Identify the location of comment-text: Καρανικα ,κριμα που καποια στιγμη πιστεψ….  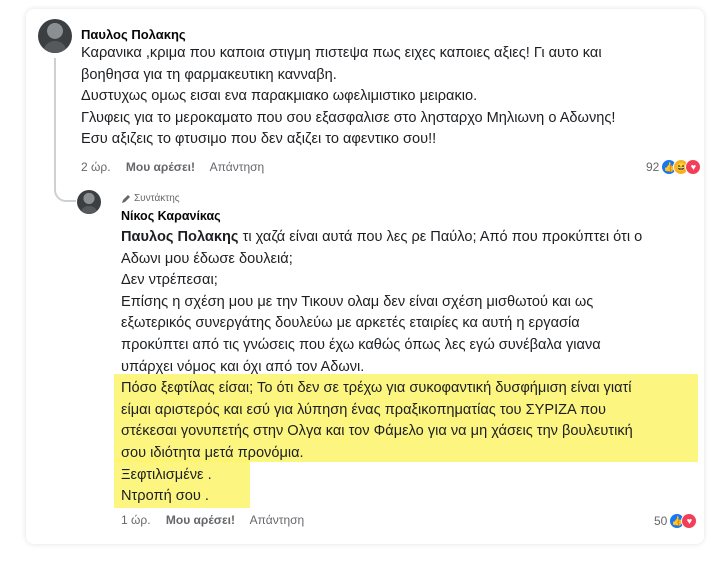
(348, 97).